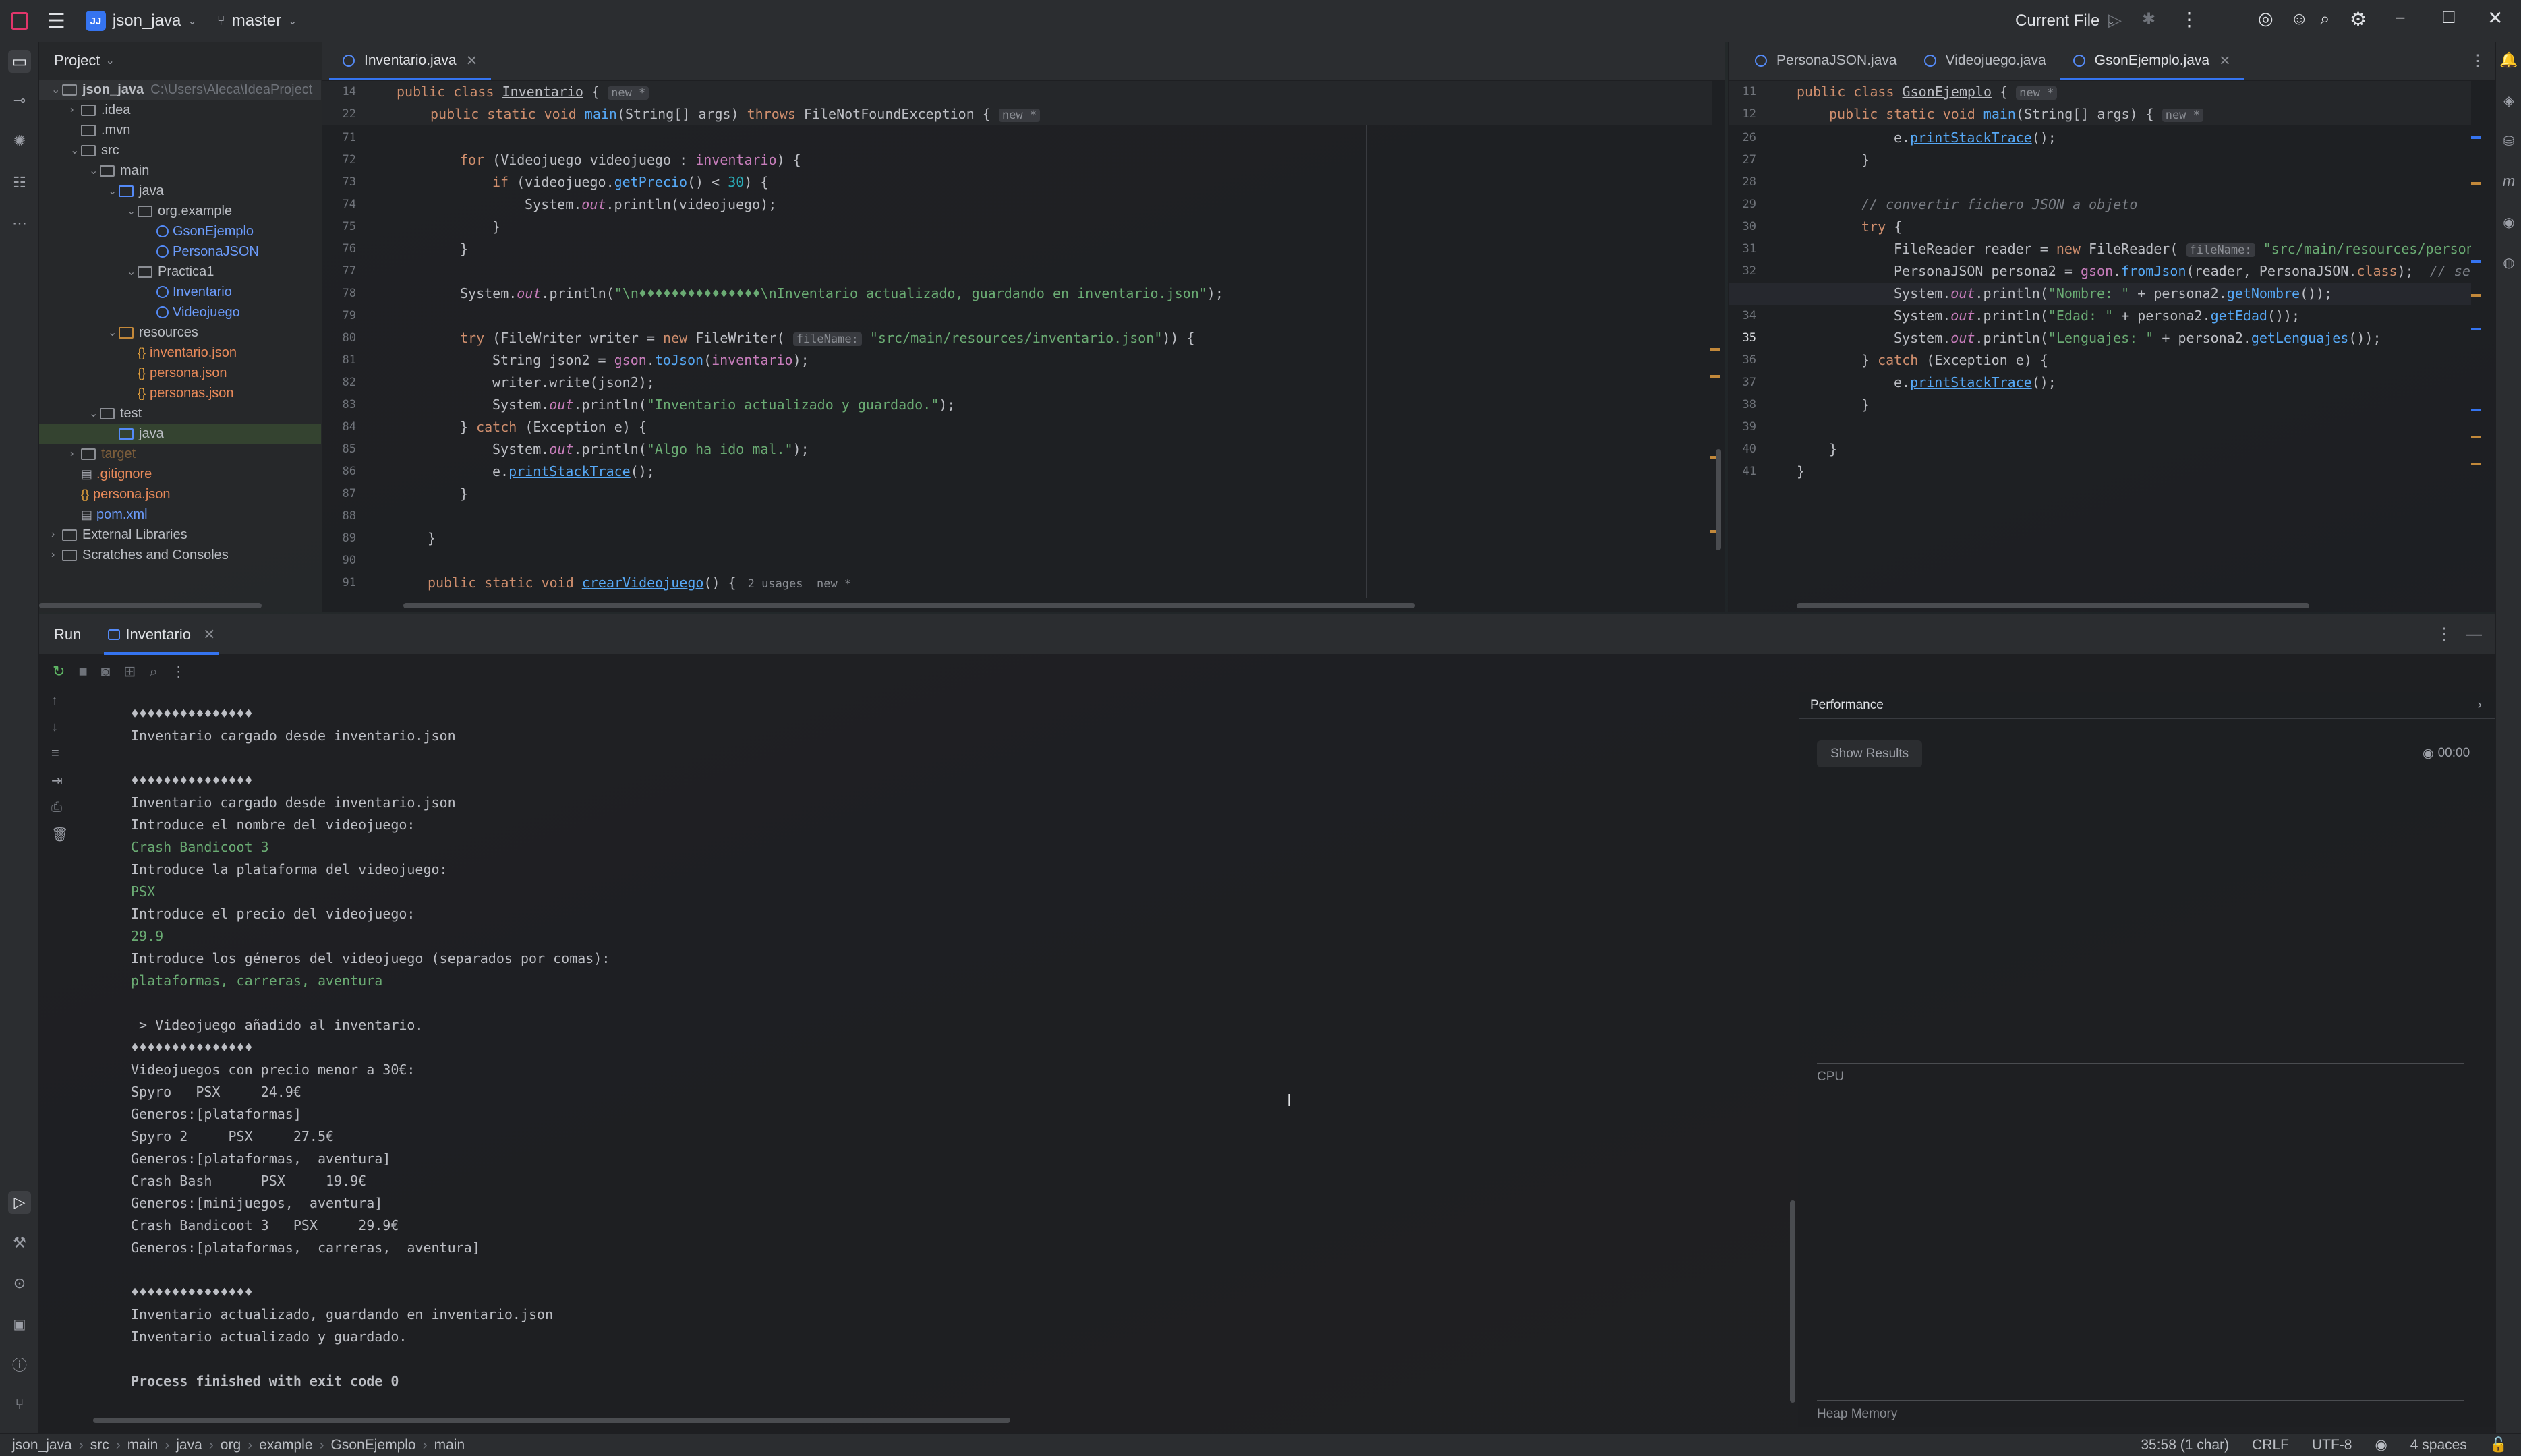 The image size is (2521, 1456). I want to click on tree-item: ⌄ main, so click(119, 171).